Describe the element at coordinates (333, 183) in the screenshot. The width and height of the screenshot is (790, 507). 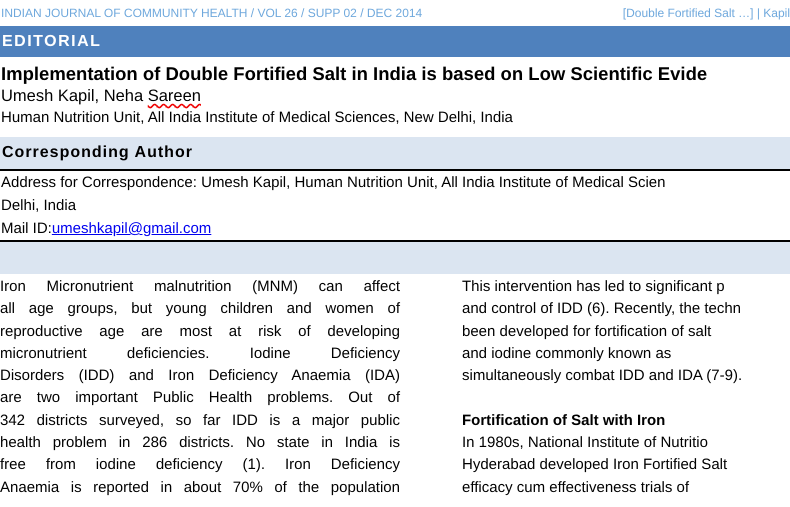
I see `address-text: Address for Correspondence: Umesh Kapil, Human Nutrition Unit, All India Institute of Medical Scien` at that location.